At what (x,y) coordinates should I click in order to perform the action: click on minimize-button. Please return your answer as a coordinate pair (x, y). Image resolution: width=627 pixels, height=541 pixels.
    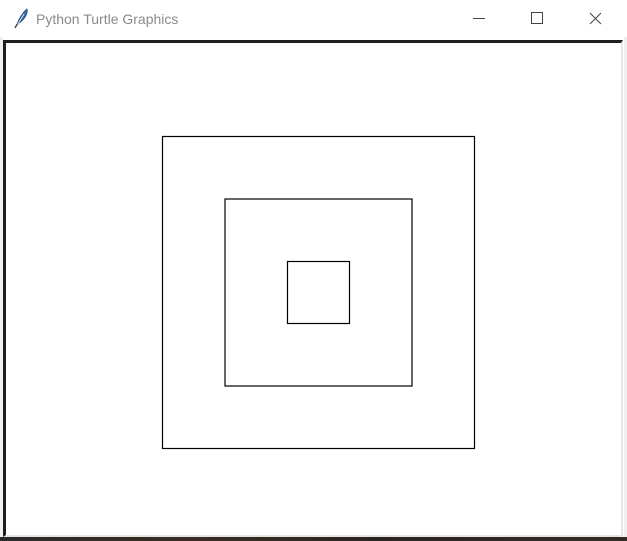
    Looking at the image, I should click on (479, 18).